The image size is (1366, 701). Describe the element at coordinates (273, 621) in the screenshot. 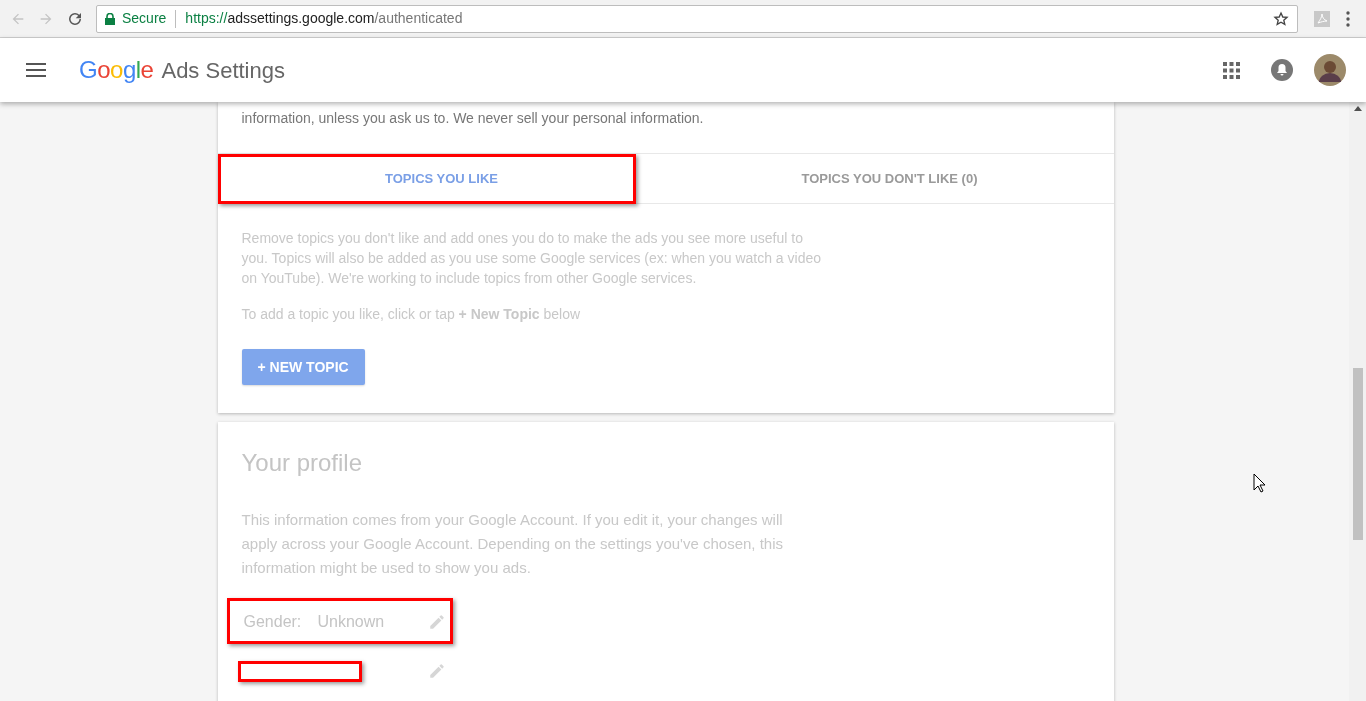

I see `gender-label: Gender:` at that location.